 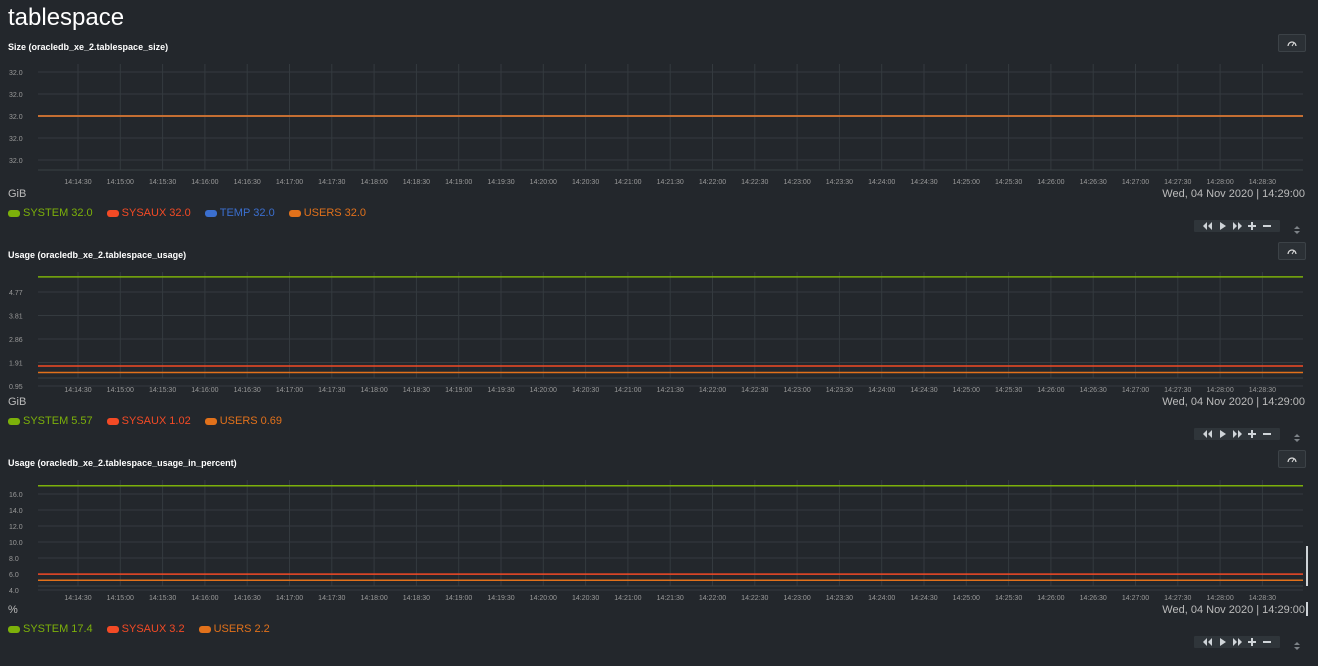 I want to click on y-tick-label: 4.0, so click(x=14, y=591).